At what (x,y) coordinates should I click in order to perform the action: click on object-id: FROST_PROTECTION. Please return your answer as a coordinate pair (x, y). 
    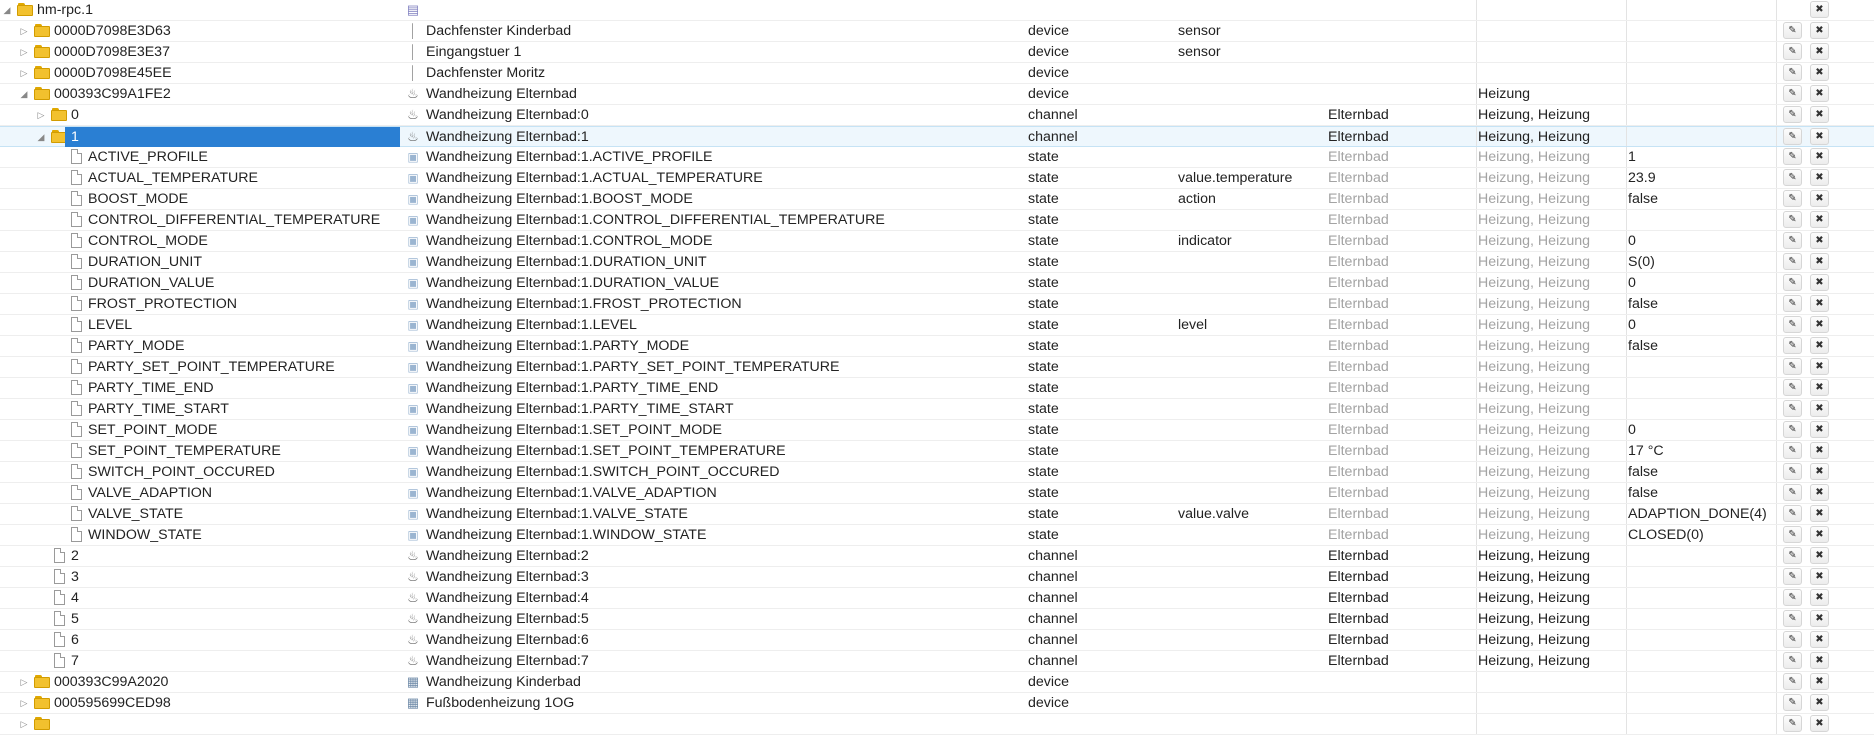
    Looking at the image, I should click on (162, 304).